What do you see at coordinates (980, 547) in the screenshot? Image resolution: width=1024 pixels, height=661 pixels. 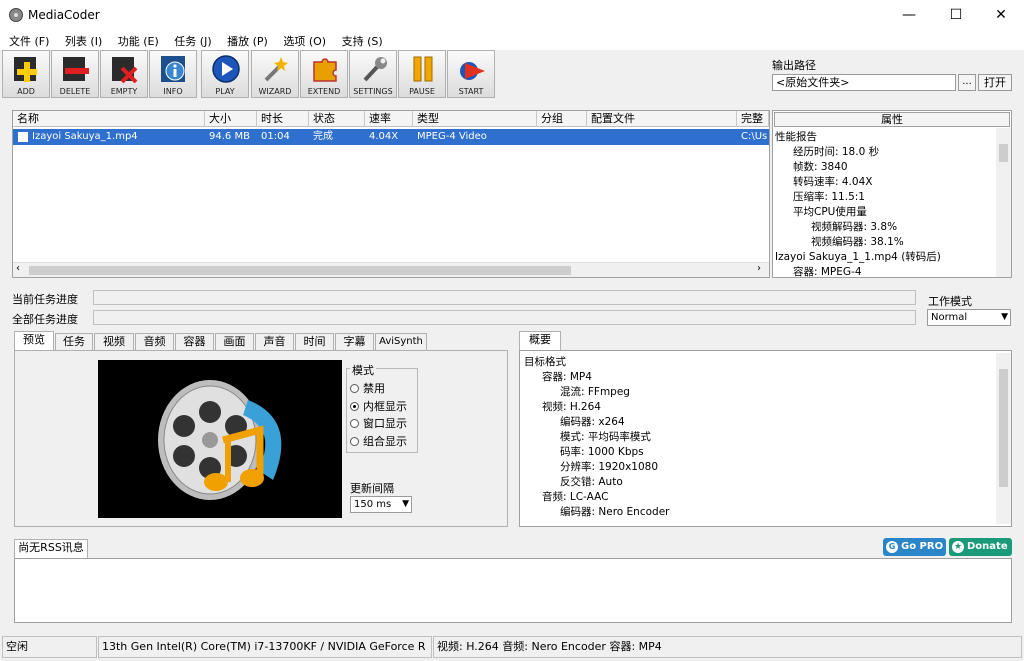 I see `donate-button: ★ Donate` at bounding box center [980, 547].